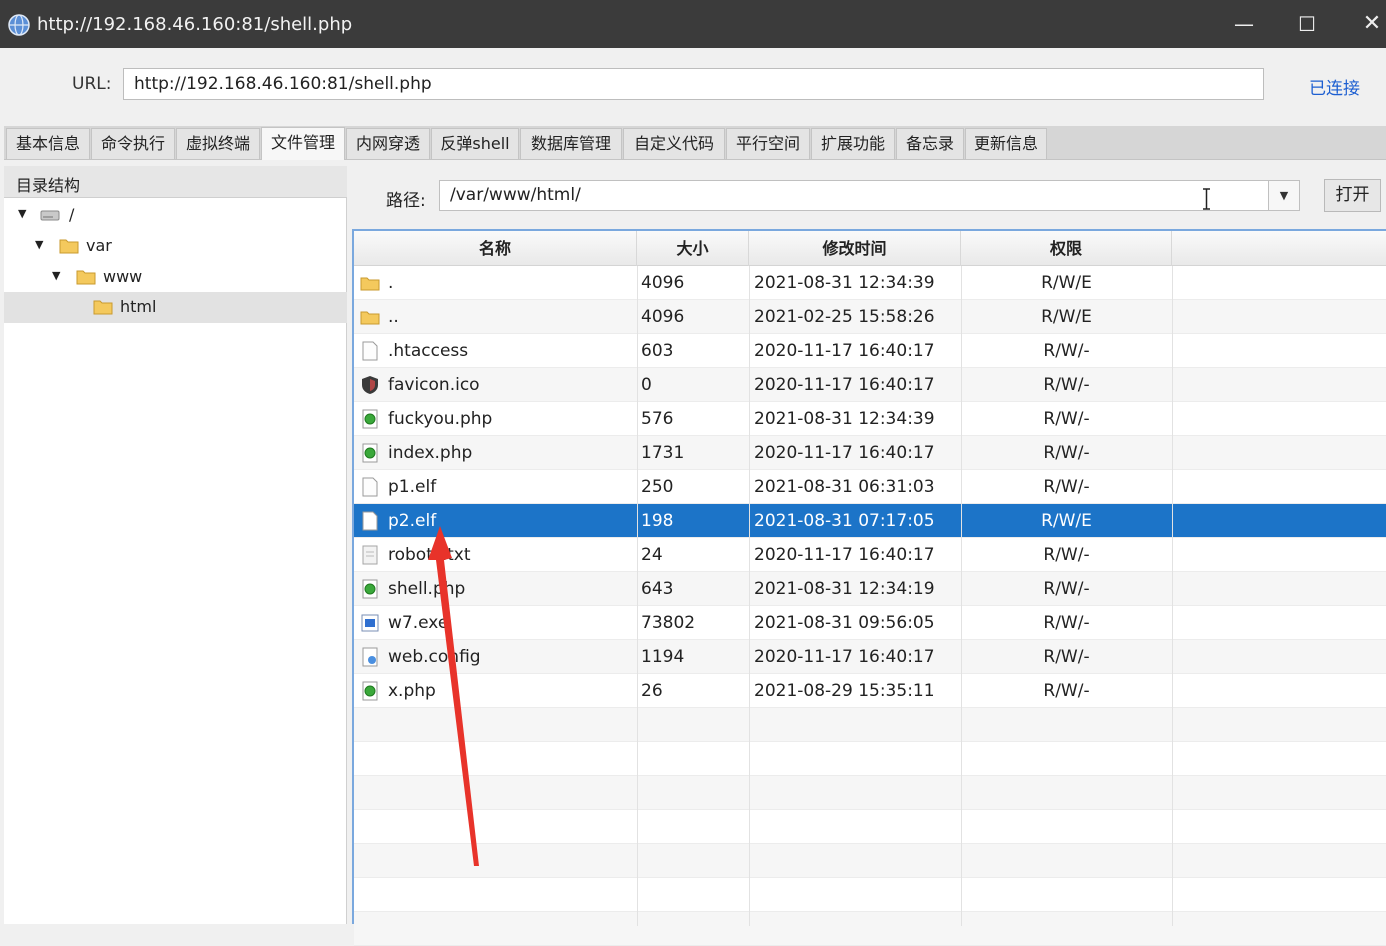 The image size is (1386, 946). I want to click on table-row: x.php 26 2021-08-29 15:35:11 R/W/-, so click(870, 691).